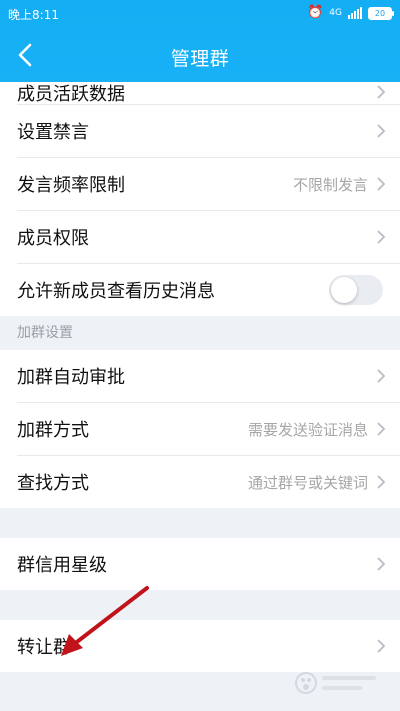 Image resolution: width=400 pixels, height=711 pixels. Describe the element at coordinates (307, 429) in the screenshot. I see `row-value: 需要发送验证消息` at that location.